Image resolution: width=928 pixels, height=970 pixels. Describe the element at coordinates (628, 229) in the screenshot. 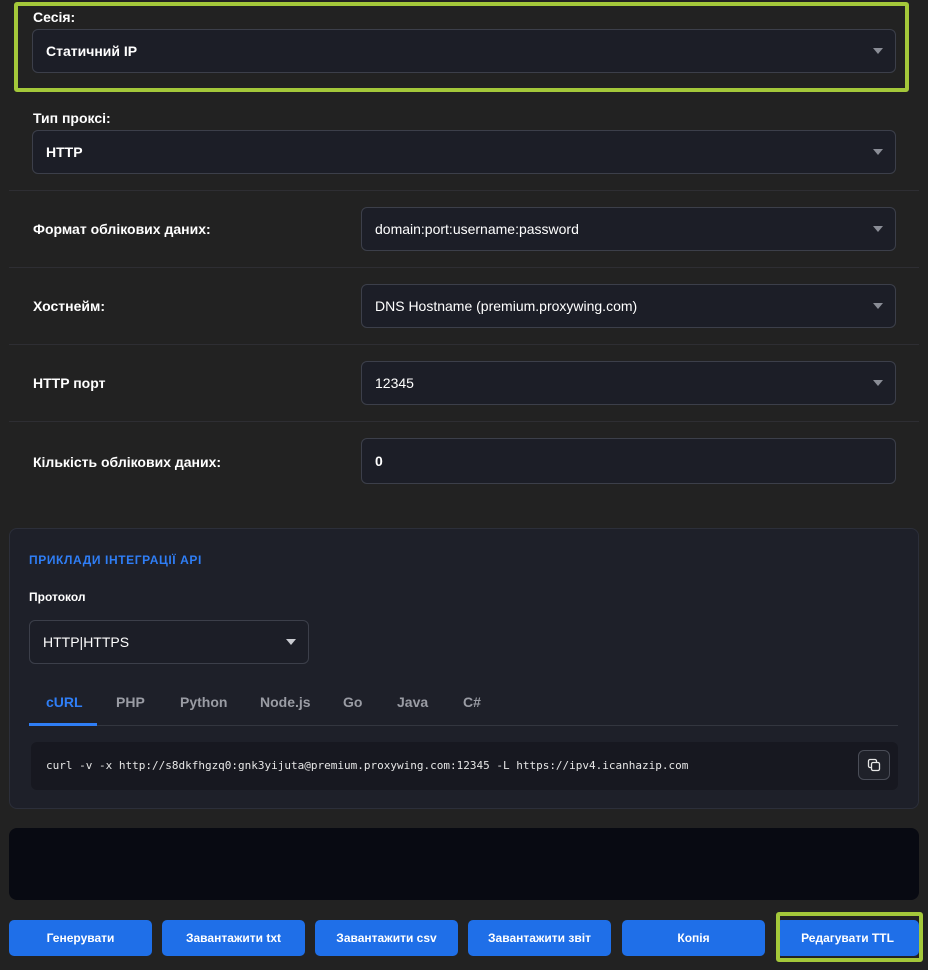

I see `credentials-format-select: domain:port:username:password` at that location.